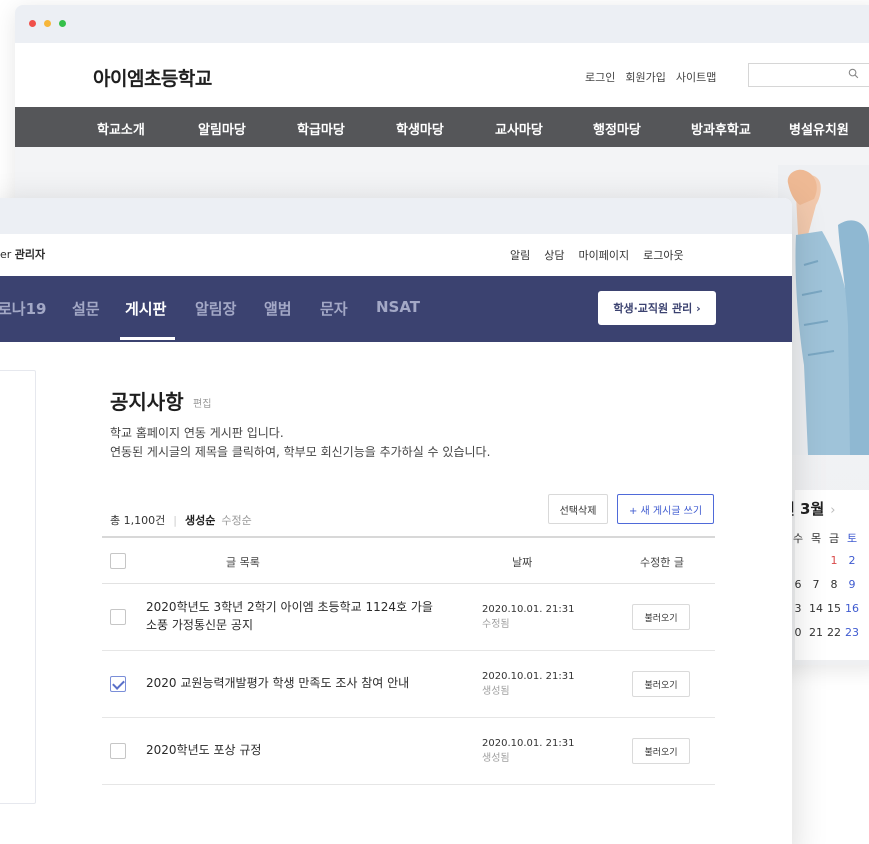 The image size is (869, 844). What do you see at coordinates (215, 308) in the screenshot?
I see `tab-notice-book: 알림장` at bounding box center [215, 308].